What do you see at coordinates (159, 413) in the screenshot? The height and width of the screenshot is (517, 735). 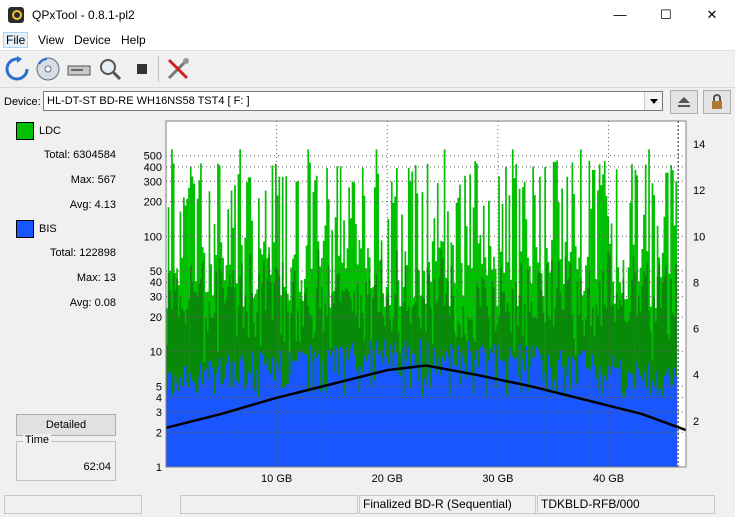 I see `y-left-tick-label: 3` at bounding box center [159, 413].